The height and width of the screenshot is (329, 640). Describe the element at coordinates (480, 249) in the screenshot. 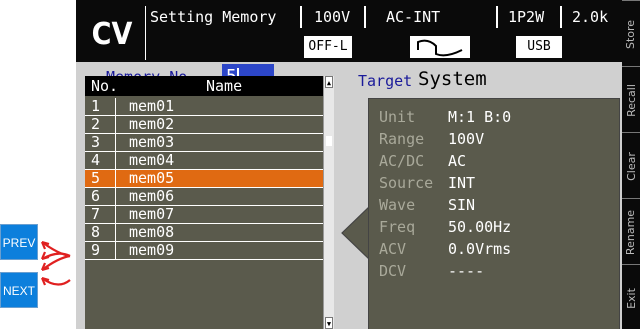

I see `detail-value: 0.0Vrms` at that location.